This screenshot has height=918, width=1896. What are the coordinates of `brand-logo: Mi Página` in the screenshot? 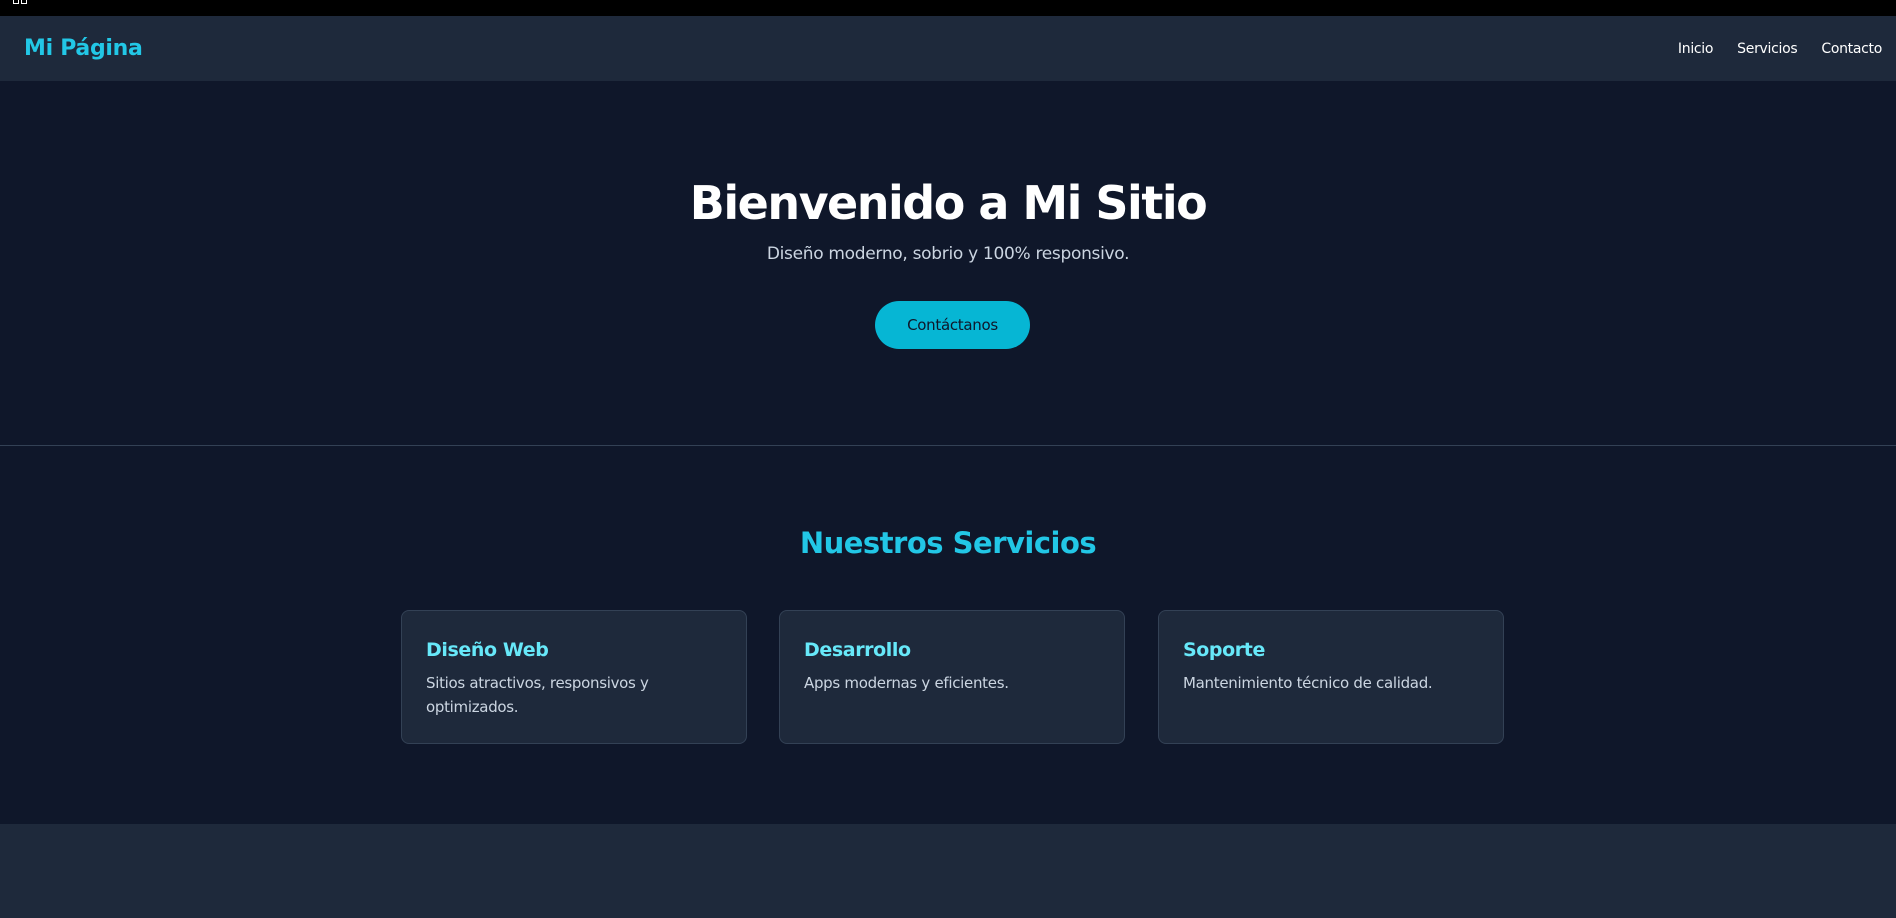 It's located at (83, 48).